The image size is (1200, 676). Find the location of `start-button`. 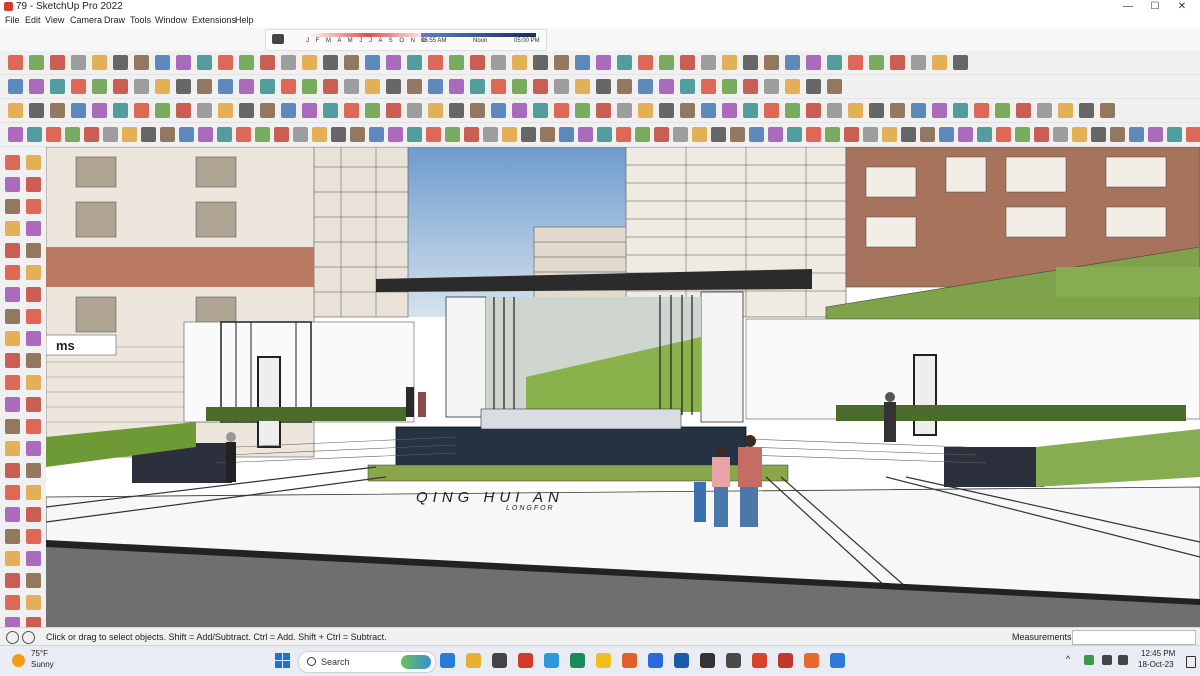

start-button is located at coordinates (282, 660).